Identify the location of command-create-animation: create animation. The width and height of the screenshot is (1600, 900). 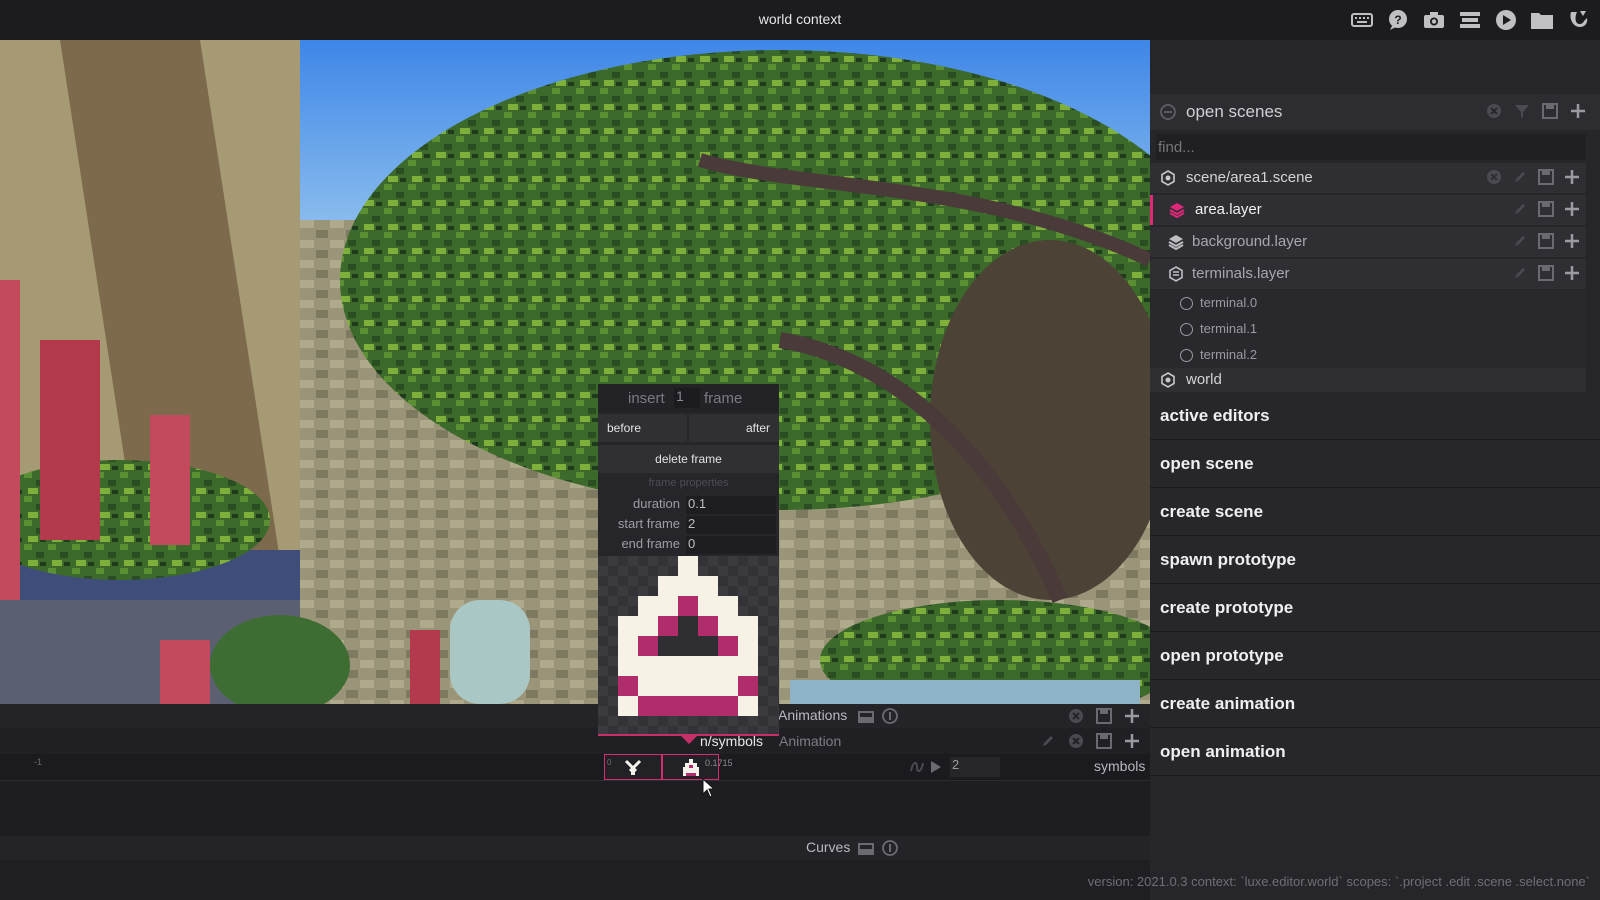
(1375, 704).